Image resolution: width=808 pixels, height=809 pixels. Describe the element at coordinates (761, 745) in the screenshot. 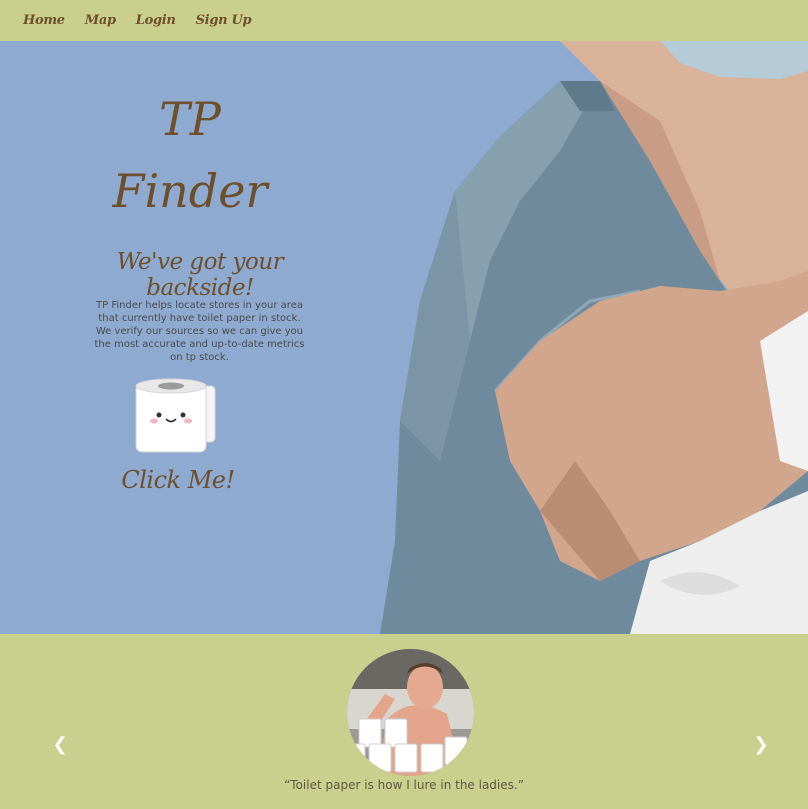

I see `chevron-right-icon: ❯` at that location.